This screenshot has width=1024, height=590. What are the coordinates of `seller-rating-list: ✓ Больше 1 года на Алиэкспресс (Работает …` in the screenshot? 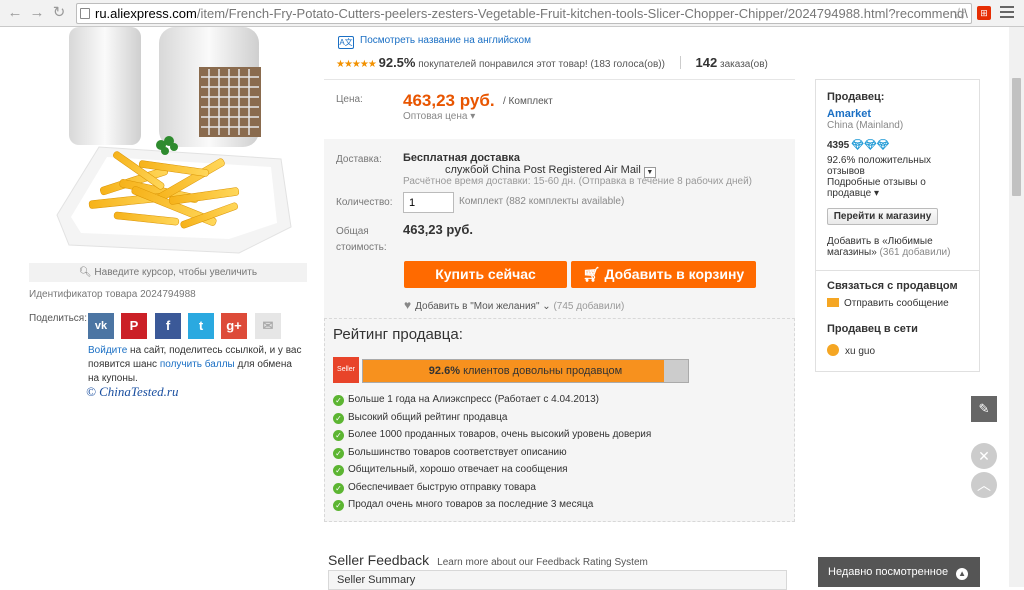 It's located at (492, 455).